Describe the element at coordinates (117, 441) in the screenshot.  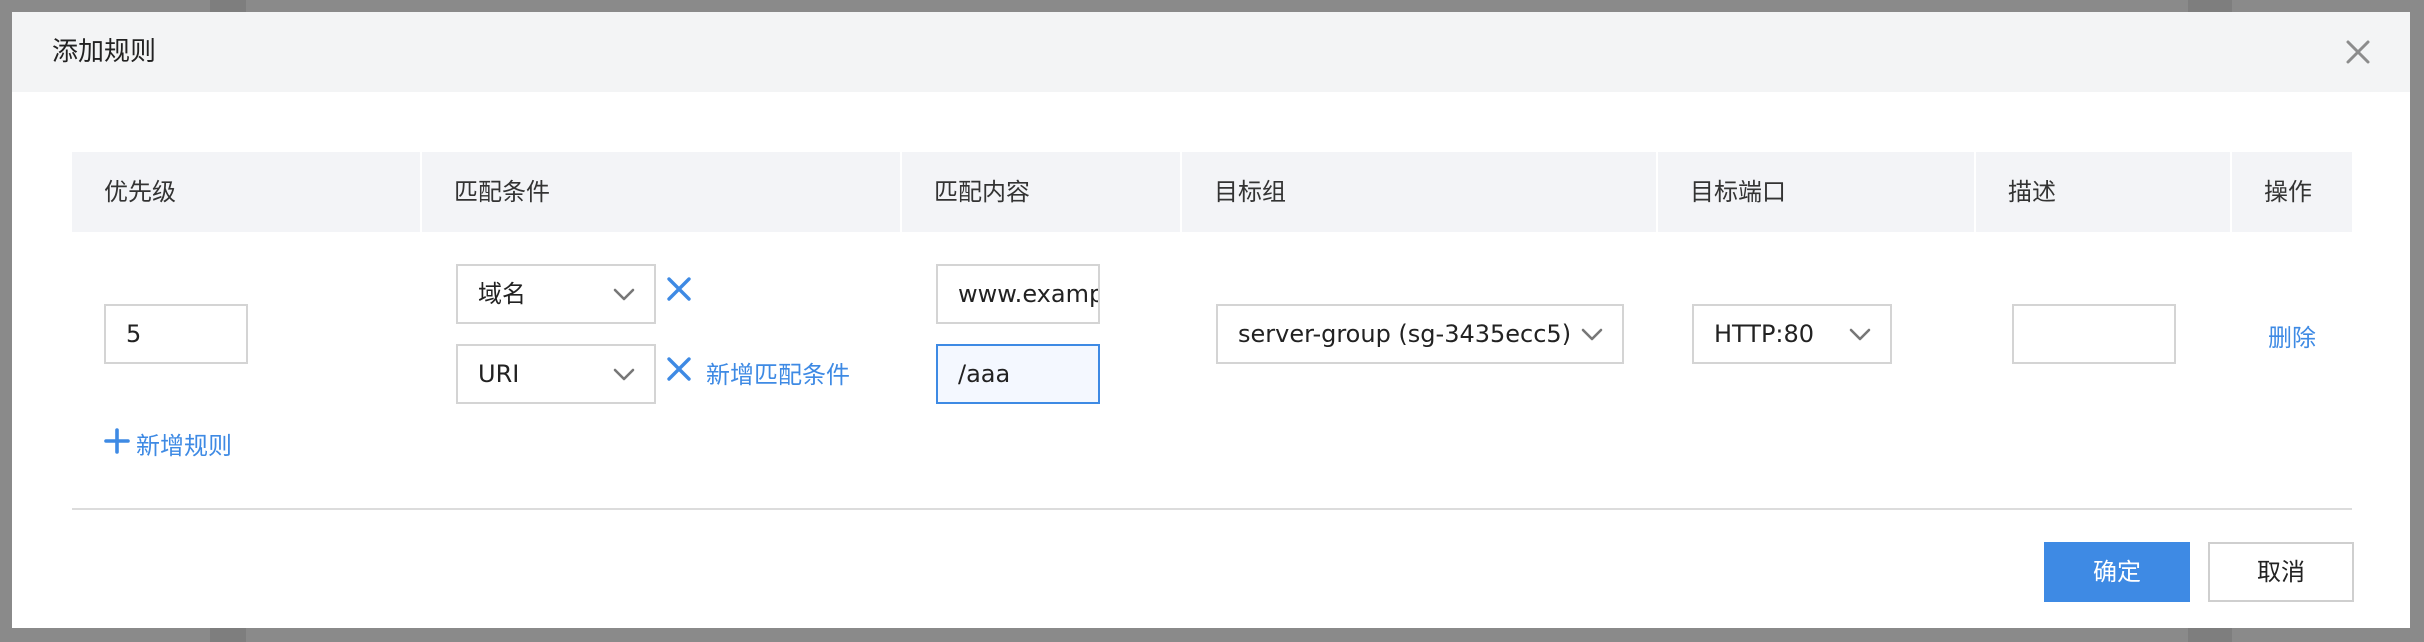
I see `plus-icon` at that location.